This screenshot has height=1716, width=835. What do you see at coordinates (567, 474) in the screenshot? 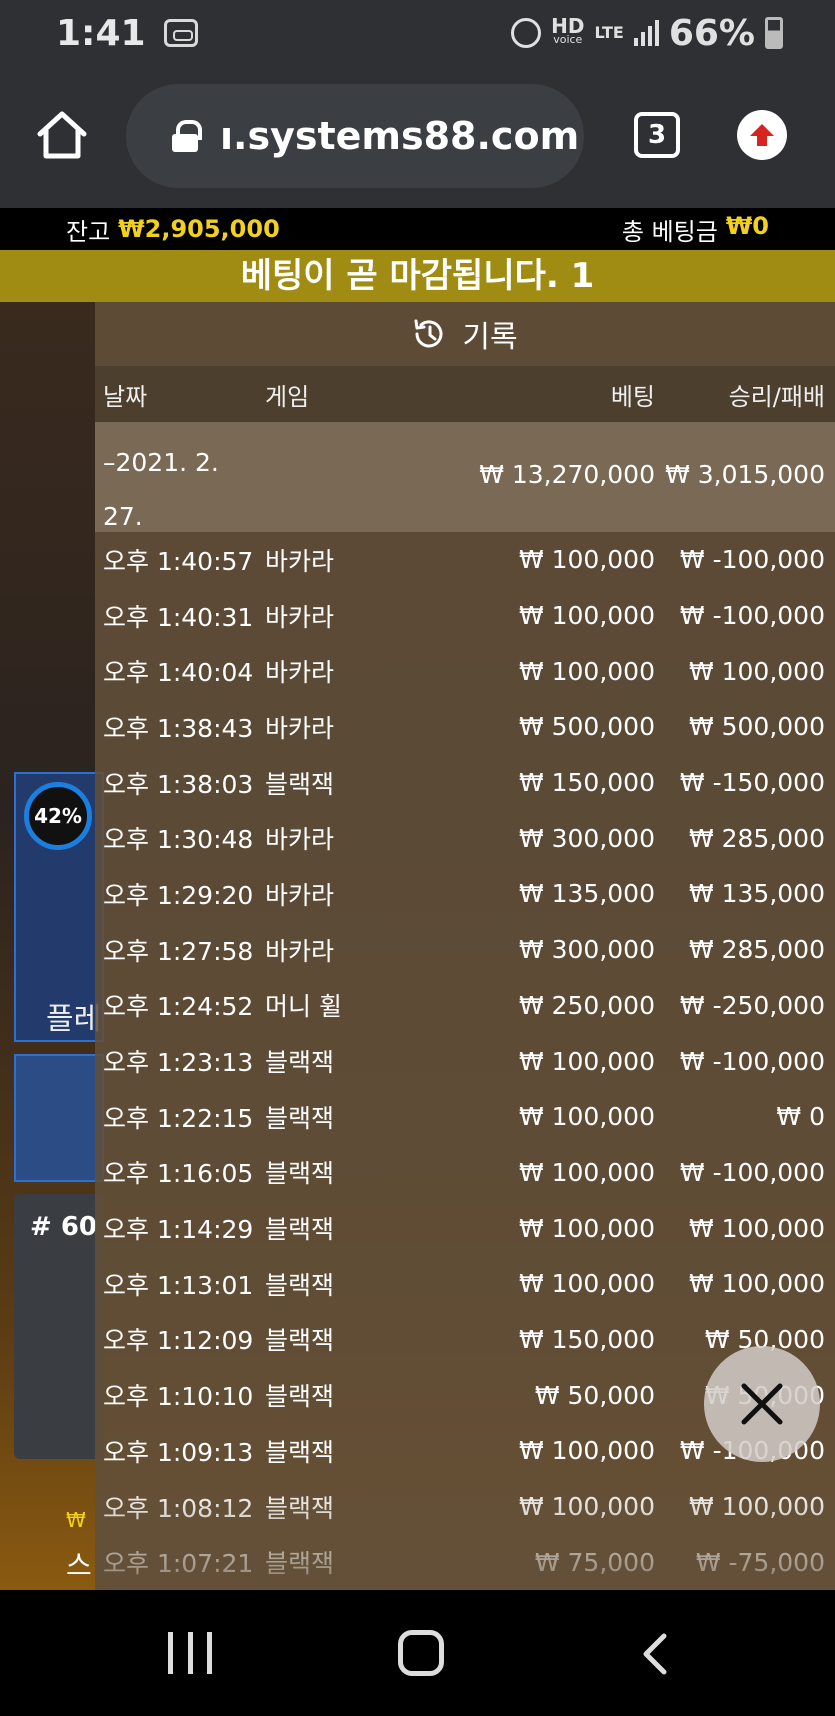
I see `summary-bet: ₩ 13,270,000` at bounding box center [567, 474].